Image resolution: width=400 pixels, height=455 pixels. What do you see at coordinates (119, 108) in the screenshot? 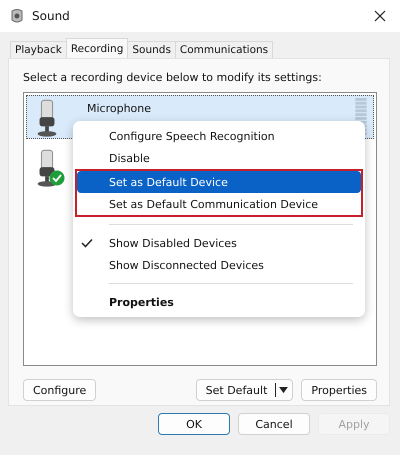
I see `device-name: Microphone` at bounding box center [119, 108].